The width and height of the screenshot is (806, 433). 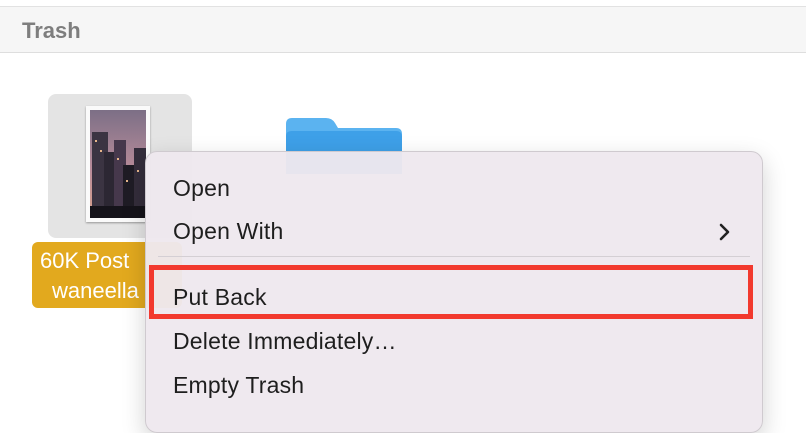 What do you see at coordinates (85, 260) in the screenshot?
I see `file-name-line-1: 60K Post` at bounding box center [85, 260].